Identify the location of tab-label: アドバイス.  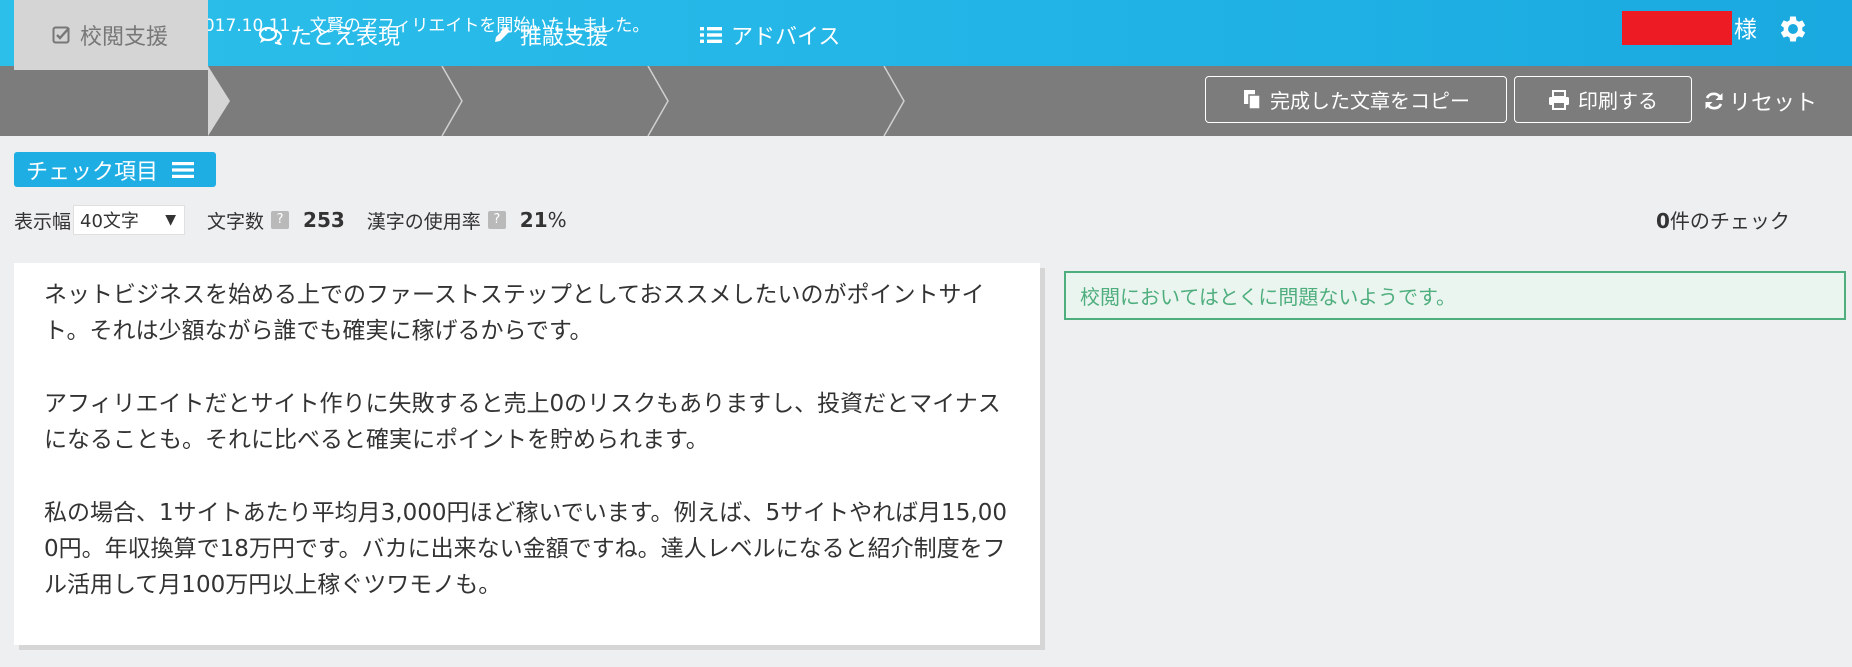
(786, 37).